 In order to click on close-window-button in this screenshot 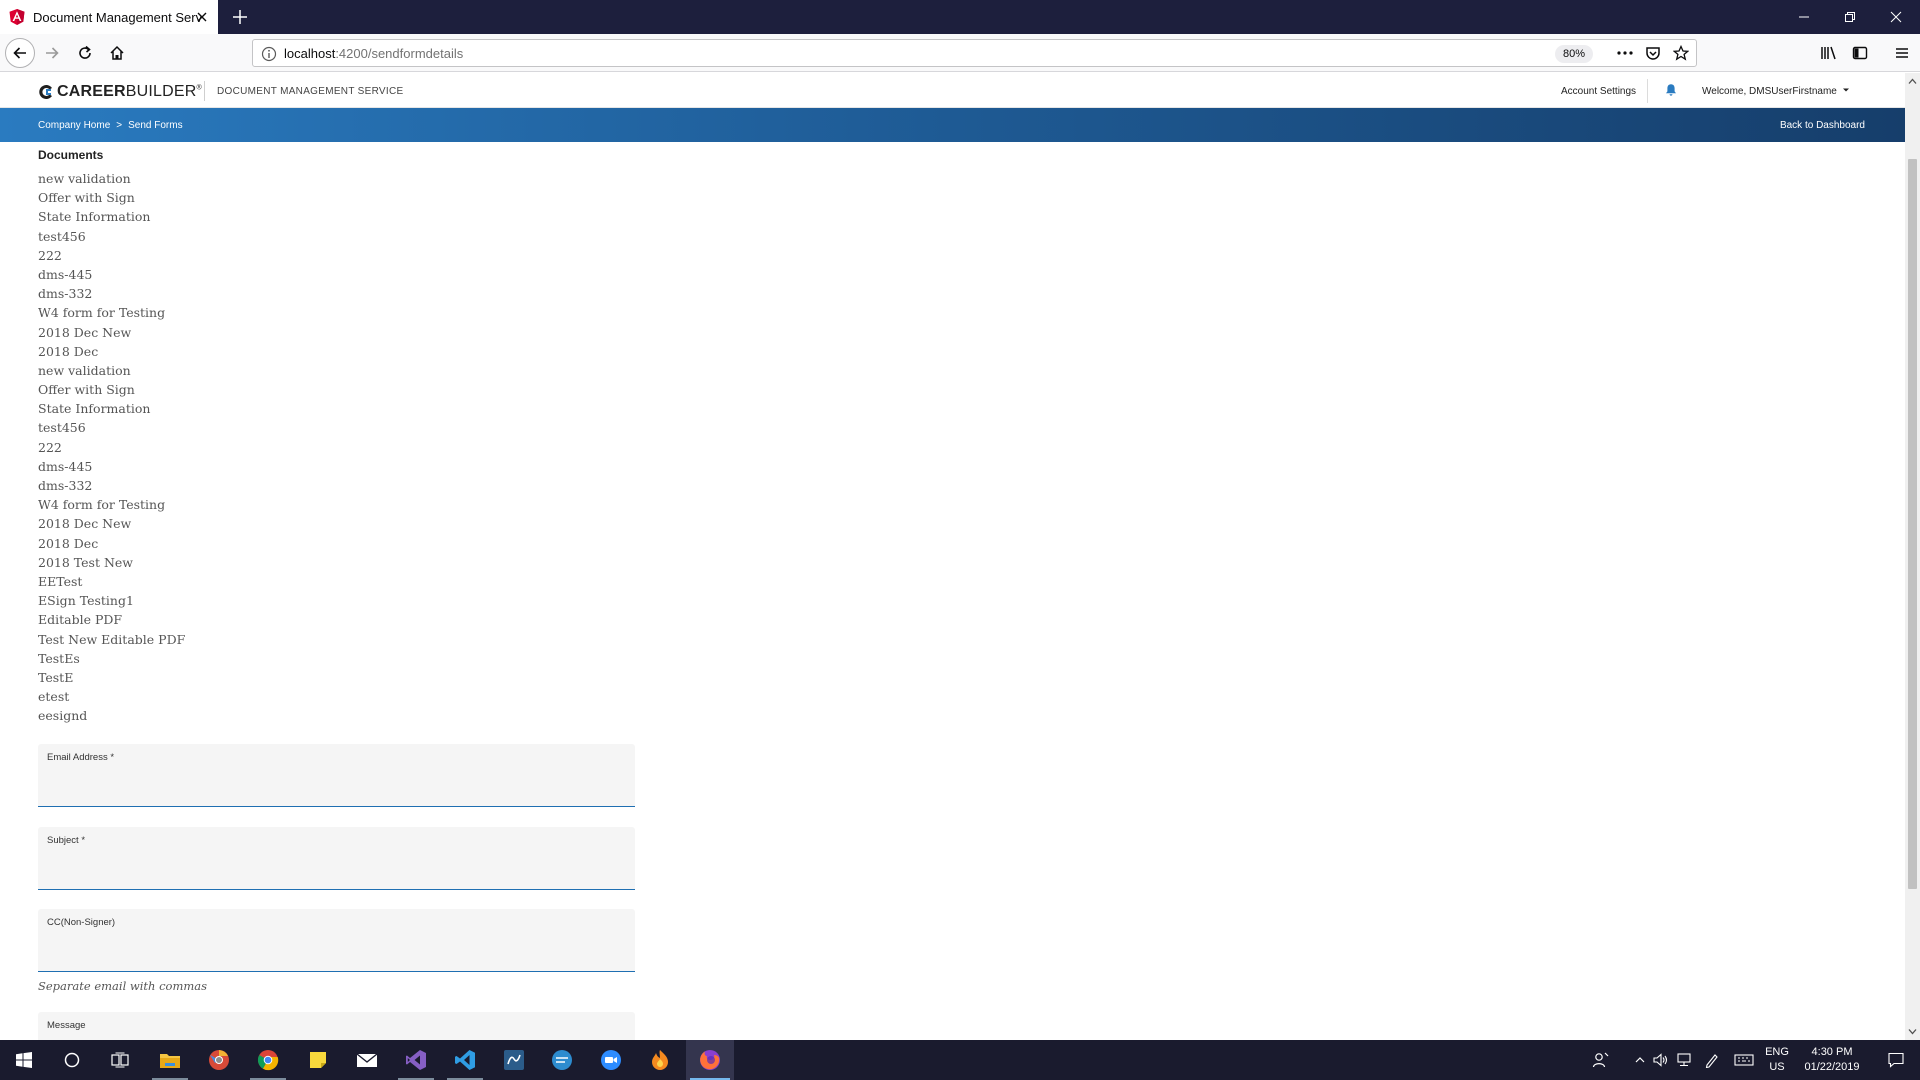, I will do `click(1896, 17)`.